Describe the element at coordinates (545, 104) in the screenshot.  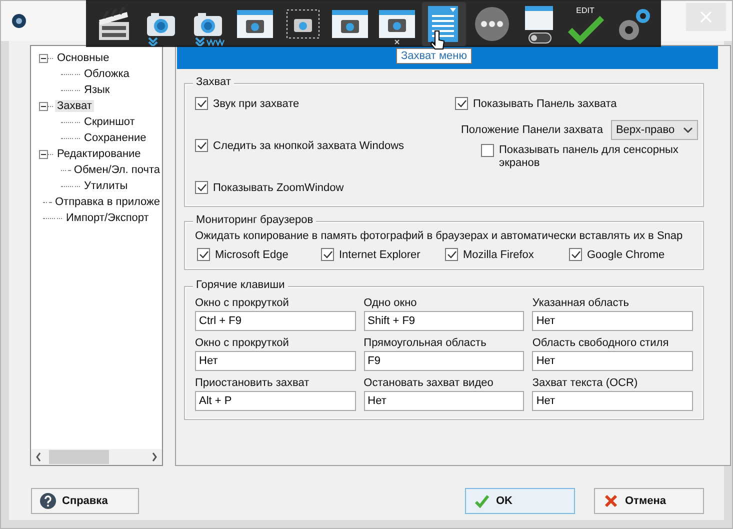
I see `checkbox-label: Показывать Панель захвата` at that location.